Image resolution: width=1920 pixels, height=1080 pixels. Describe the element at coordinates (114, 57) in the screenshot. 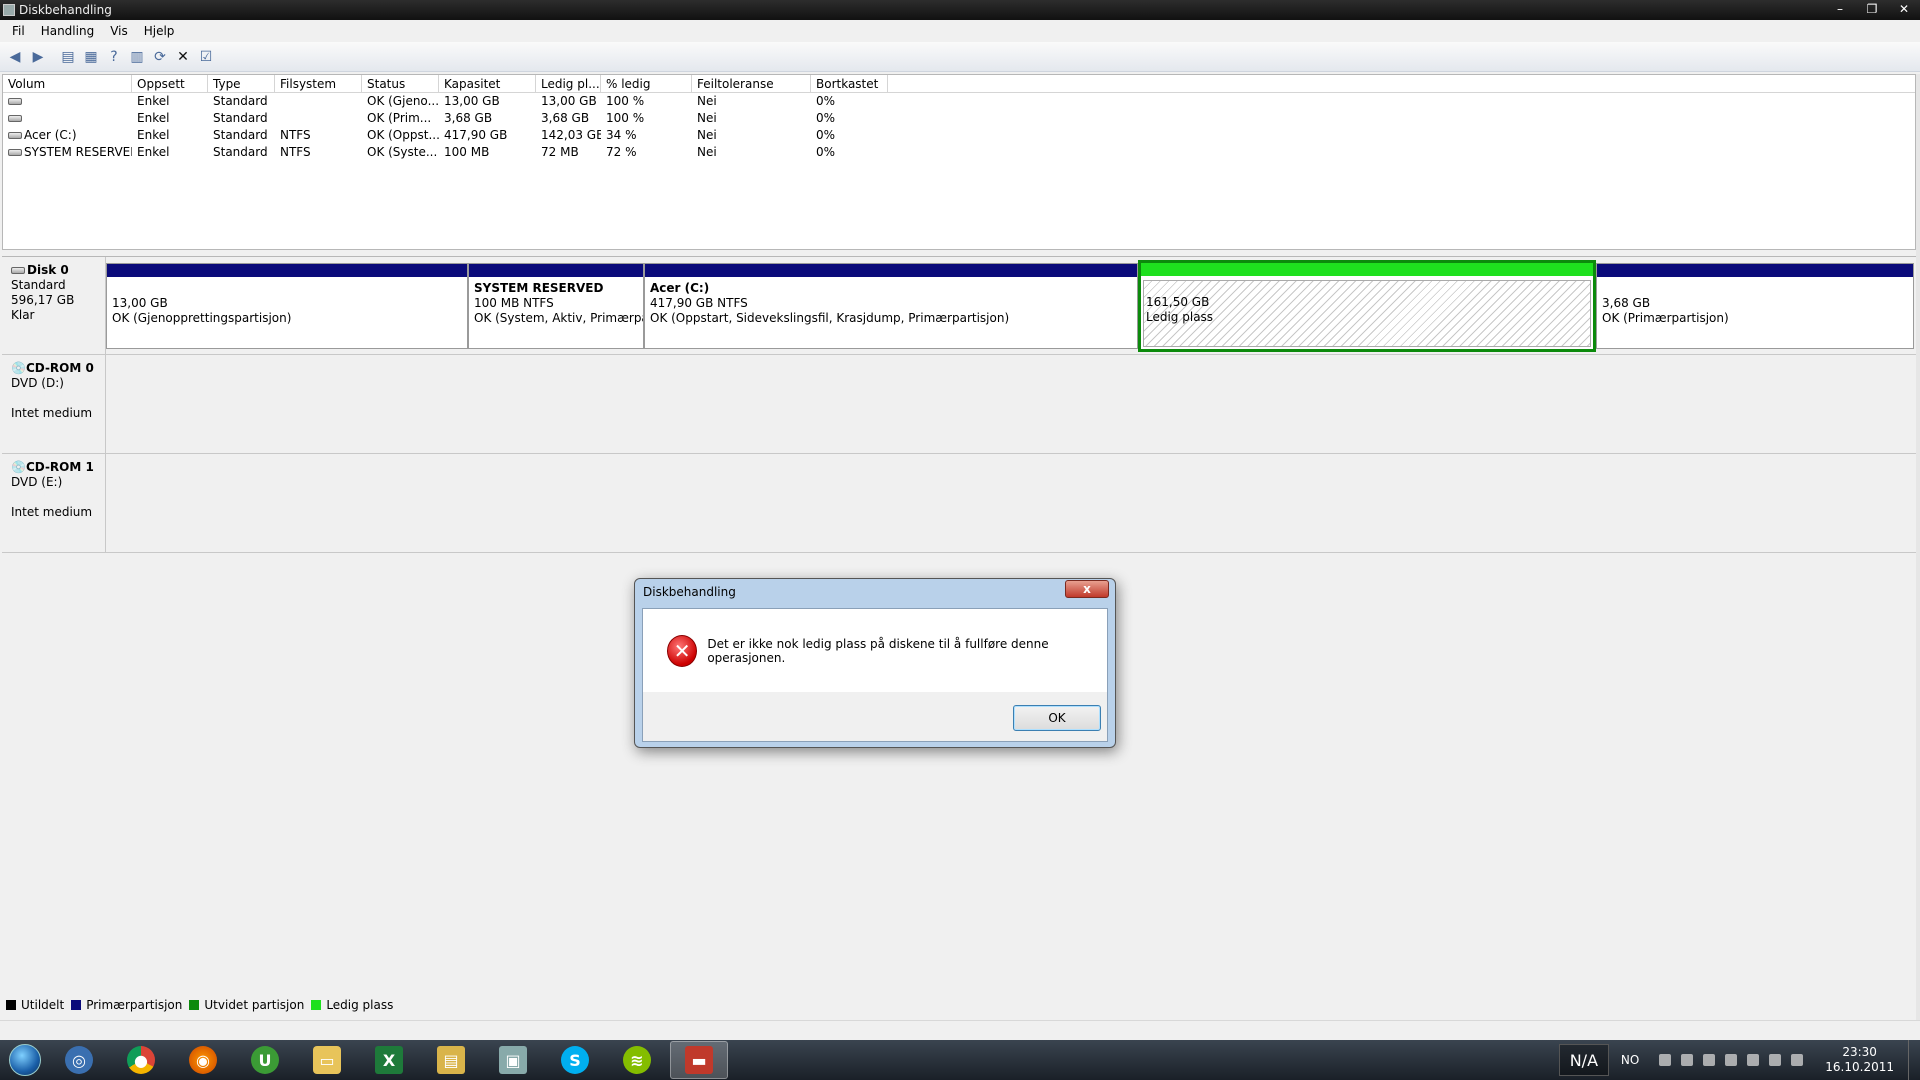

I see `help-icon: ?` at that location.